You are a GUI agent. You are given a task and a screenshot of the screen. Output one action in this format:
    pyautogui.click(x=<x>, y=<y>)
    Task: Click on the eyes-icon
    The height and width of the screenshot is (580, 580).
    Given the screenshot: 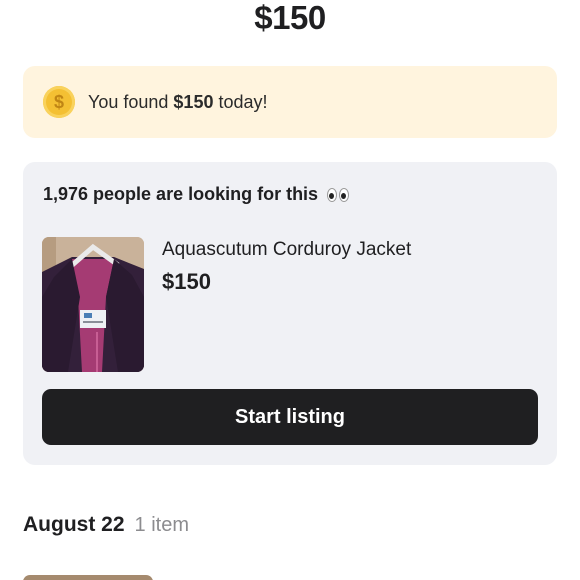 What is the action you would take?
    pyautogui.click(x=338, y=195)
    